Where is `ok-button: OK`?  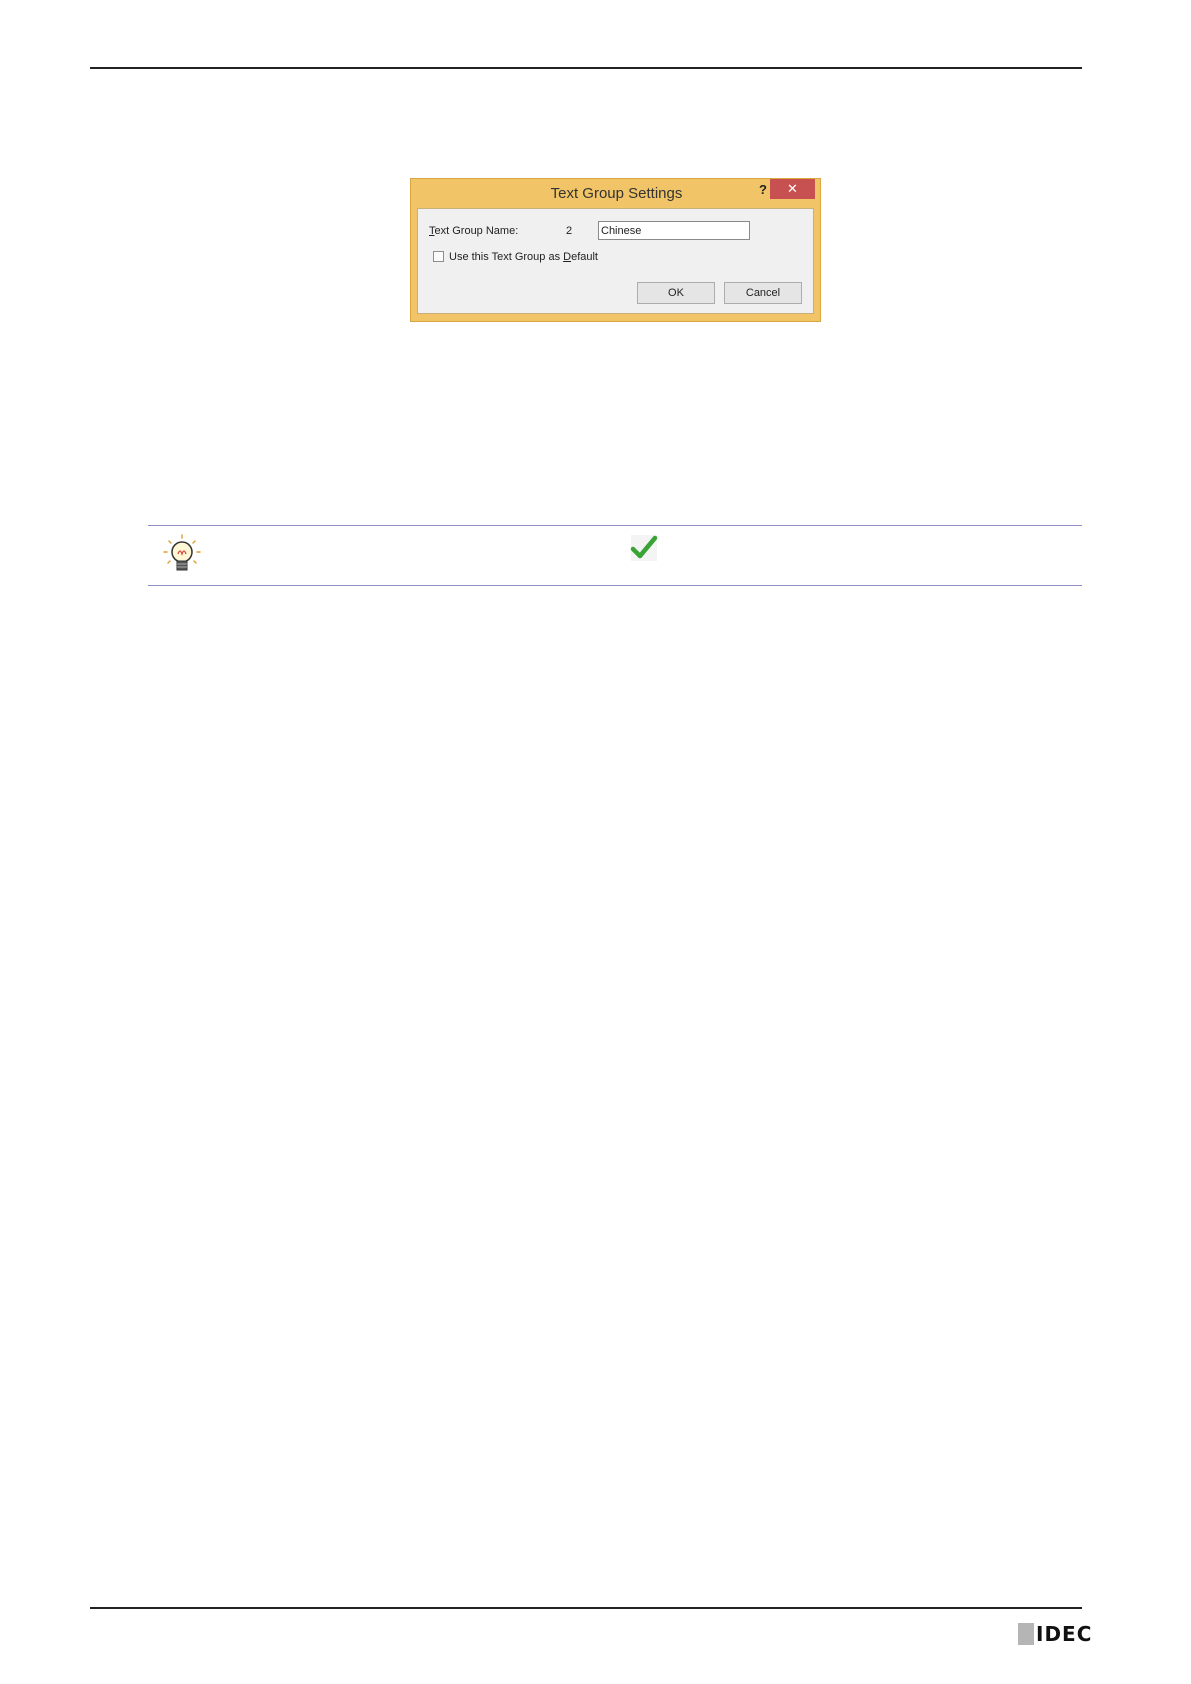 ok-button: OK is located at coordinates (676, 293).